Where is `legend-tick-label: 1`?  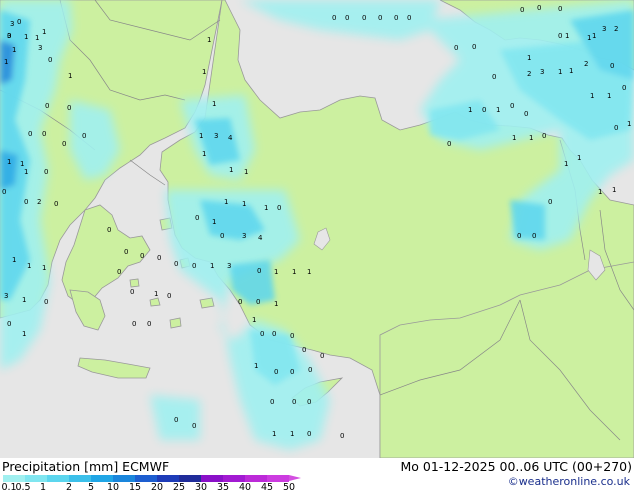 legend-tick-label: 1 is located at coordinates (43, 487).